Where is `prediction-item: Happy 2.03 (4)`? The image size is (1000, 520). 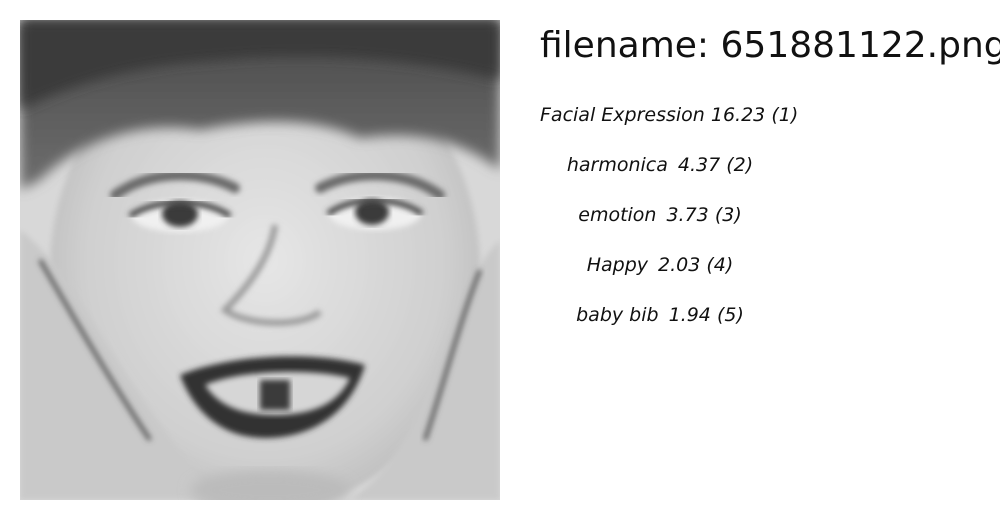
prediction-item: Happy 2.03 (4) is located at coordinates (660, 265).